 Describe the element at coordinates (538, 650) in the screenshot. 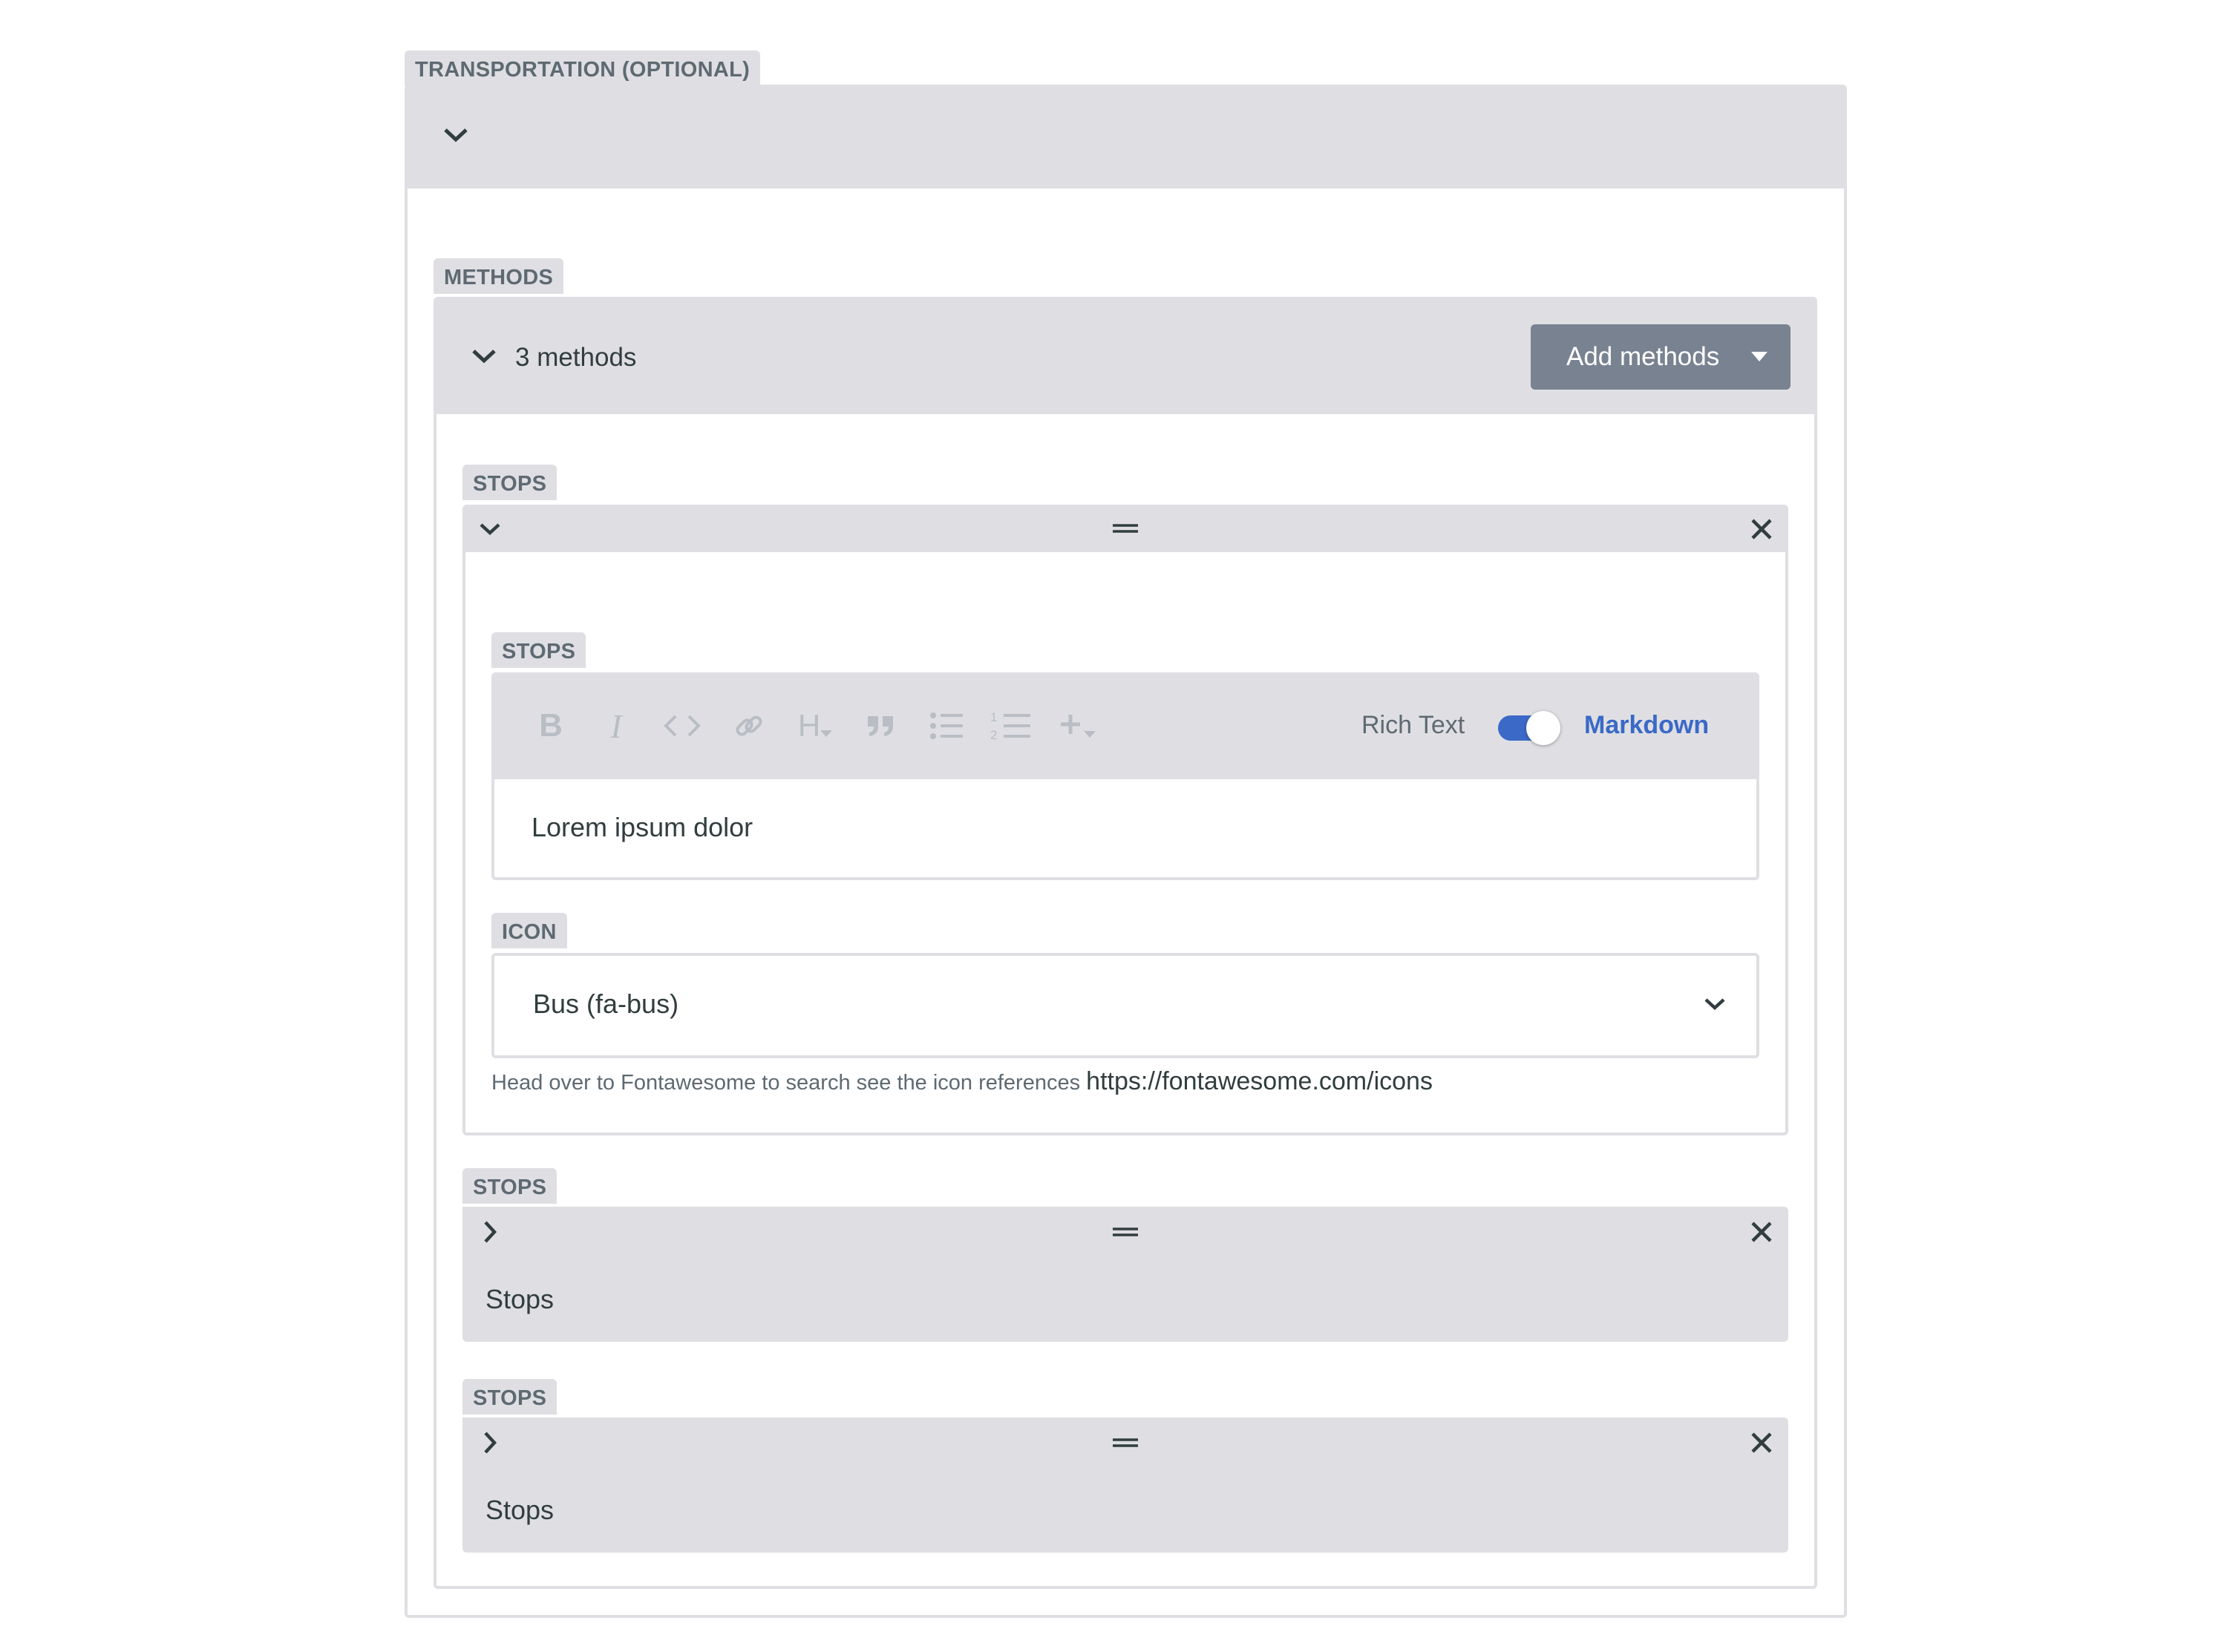

I see `stops-field-label: STOPS` at that location.